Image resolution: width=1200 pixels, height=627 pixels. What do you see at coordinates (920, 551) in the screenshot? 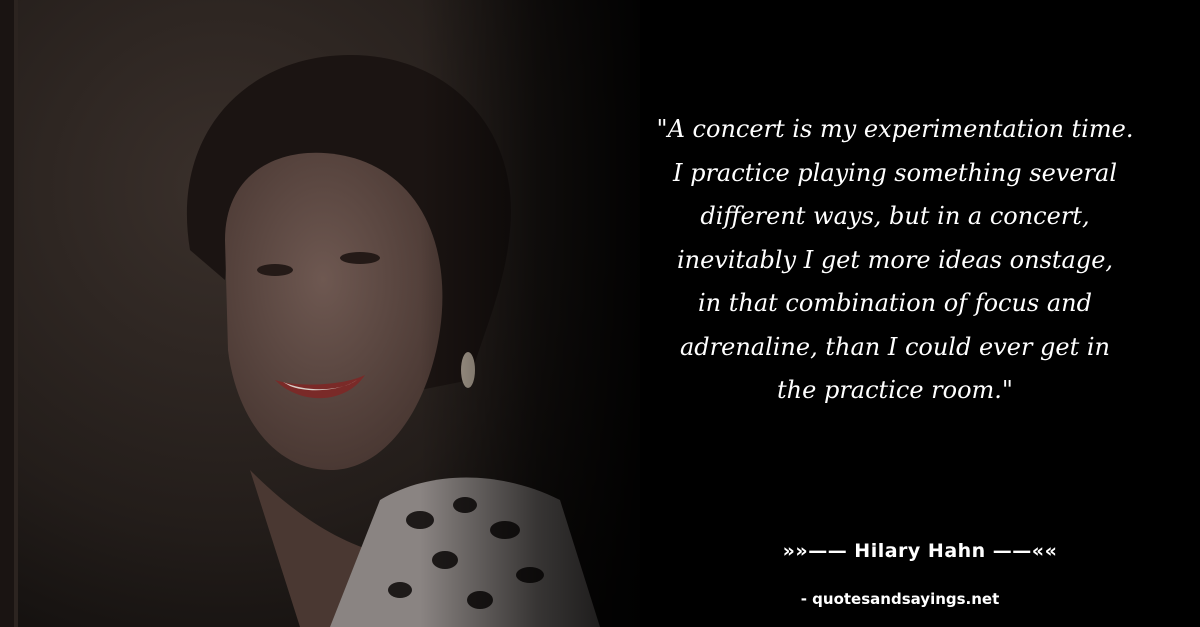
I see `quote-author: »»—— Hilary Hahn ——««` at bounding box center [920, 551].